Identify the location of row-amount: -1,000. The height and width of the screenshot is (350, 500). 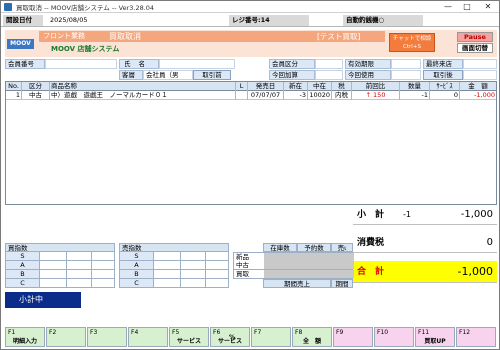
(484, 95).